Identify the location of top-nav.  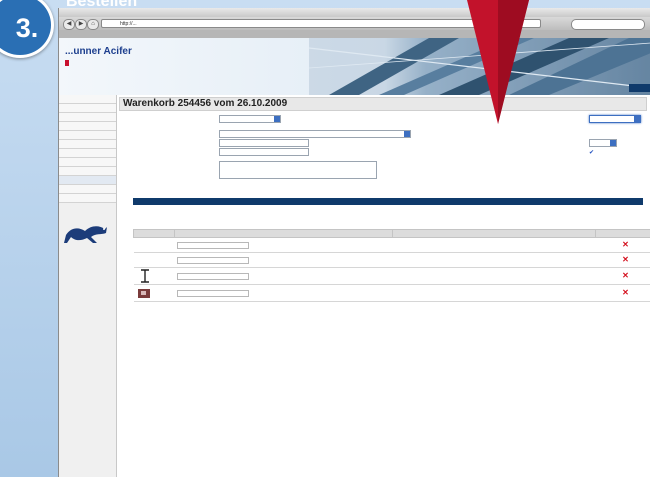
(639, 88).